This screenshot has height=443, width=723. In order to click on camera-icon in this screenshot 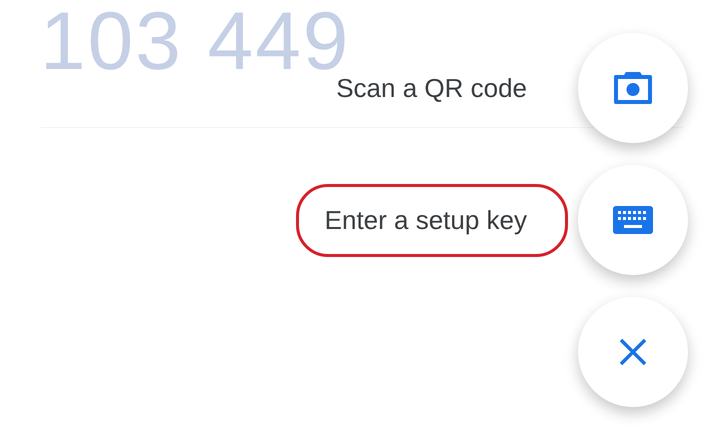, I will do `click(633, 88)`.